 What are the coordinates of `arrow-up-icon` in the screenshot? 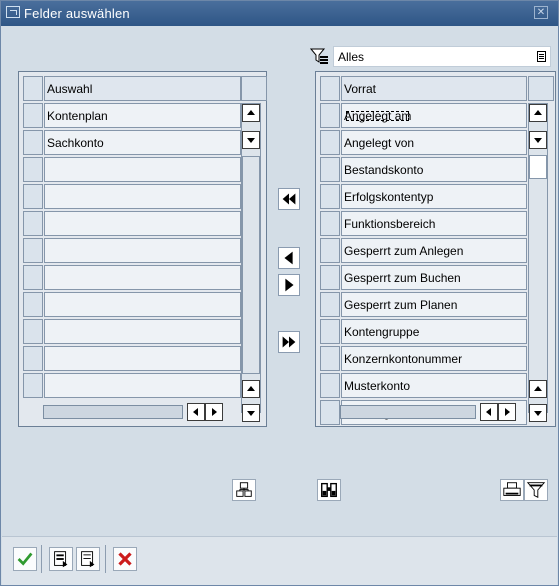 It's located at (251, 388).